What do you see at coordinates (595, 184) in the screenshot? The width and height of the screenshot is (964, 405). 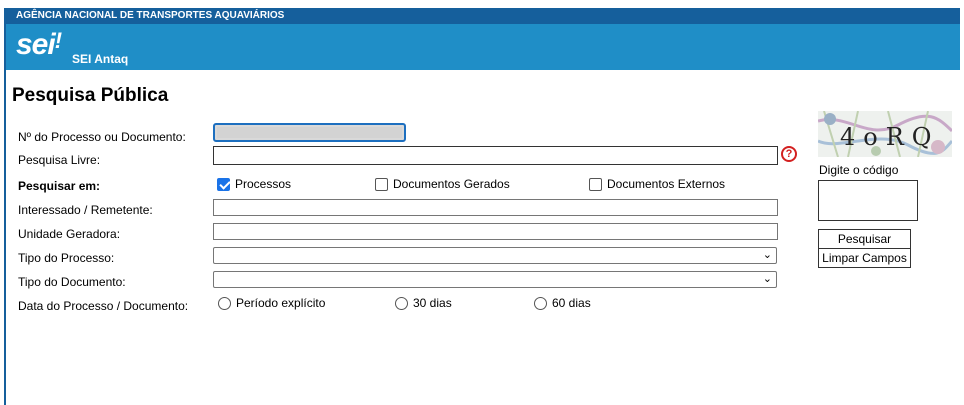 I see `documentos-externos-checkbox` at bounding box center [595, 184].